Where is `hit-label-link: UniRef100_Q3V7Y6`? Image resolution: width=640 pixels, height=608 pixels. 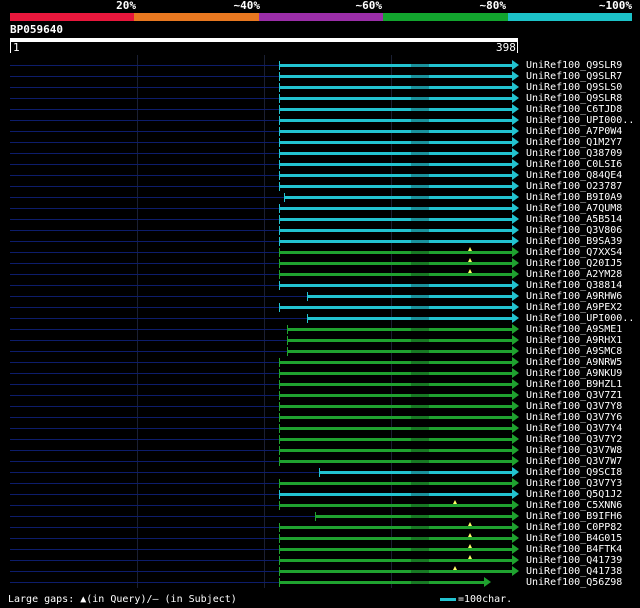 hit-label-link: UniRef100_Q3V7Y6 is located at coordinates (574, 417).